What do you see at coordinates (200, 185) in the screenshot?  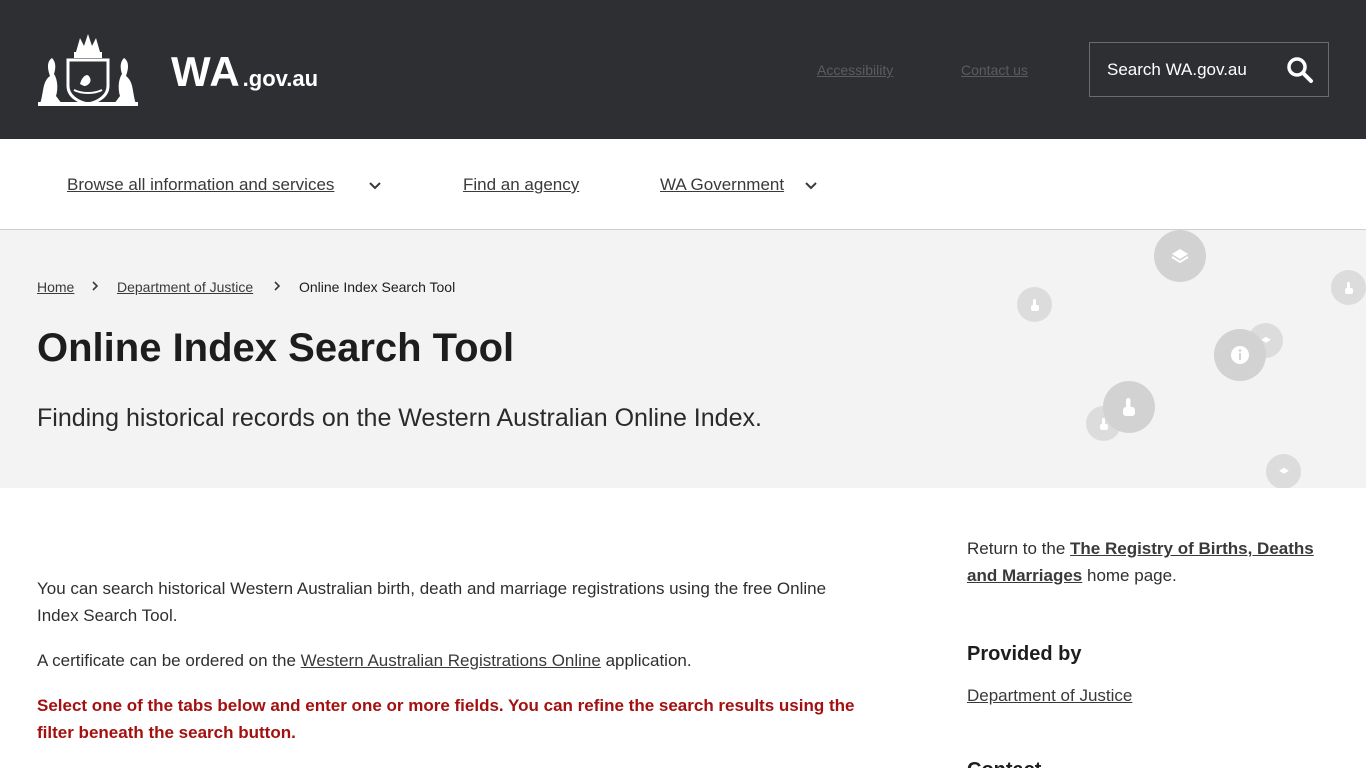 I see `nav-browse-all: Browse all information and services` at bounding box center [200, 185].